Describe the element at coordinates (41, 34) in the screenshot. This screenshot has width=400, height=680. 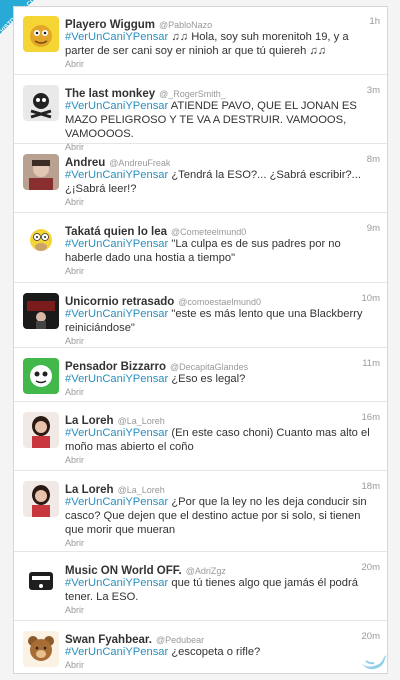
I see `yellow-cartoon-avatar-icon` at that location.